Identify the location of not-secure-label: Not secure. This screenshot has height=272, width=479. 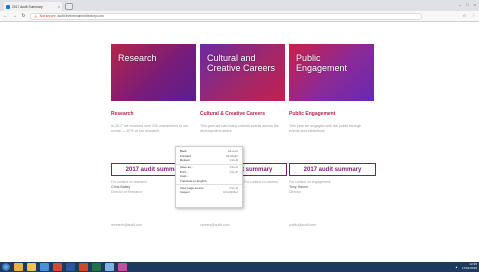
(48, 16).